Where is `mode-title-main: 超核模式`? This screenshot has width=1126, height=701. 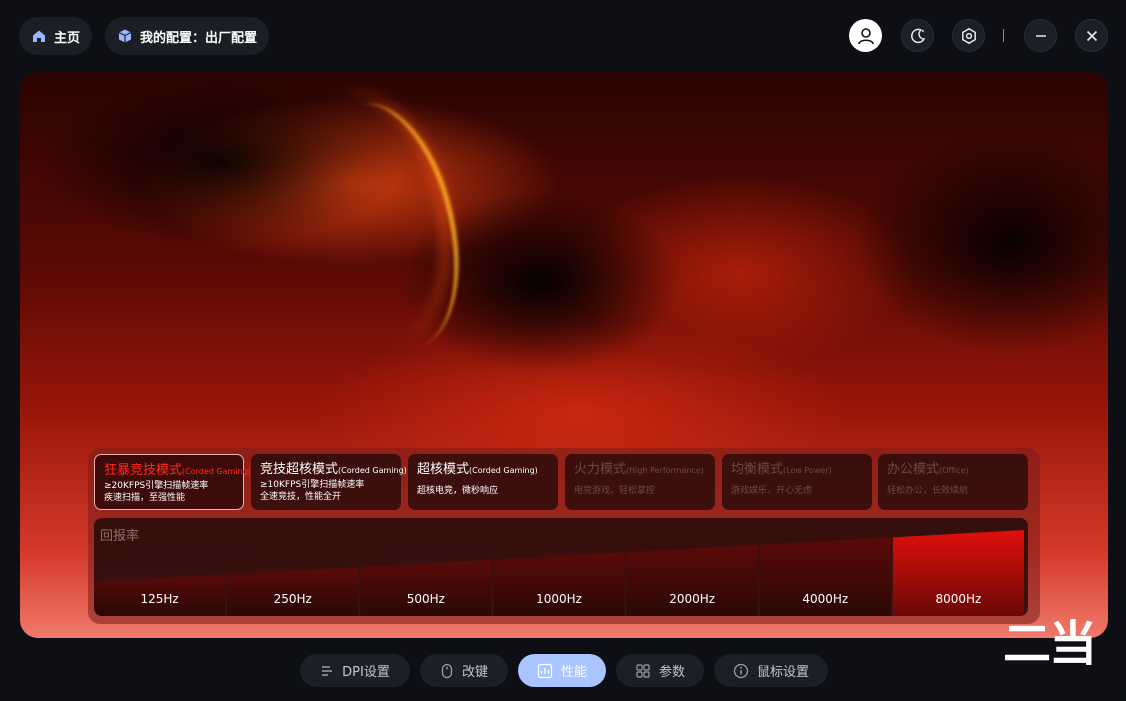
mode-title-main: 超核模式 is located at coordinates (443, 469).